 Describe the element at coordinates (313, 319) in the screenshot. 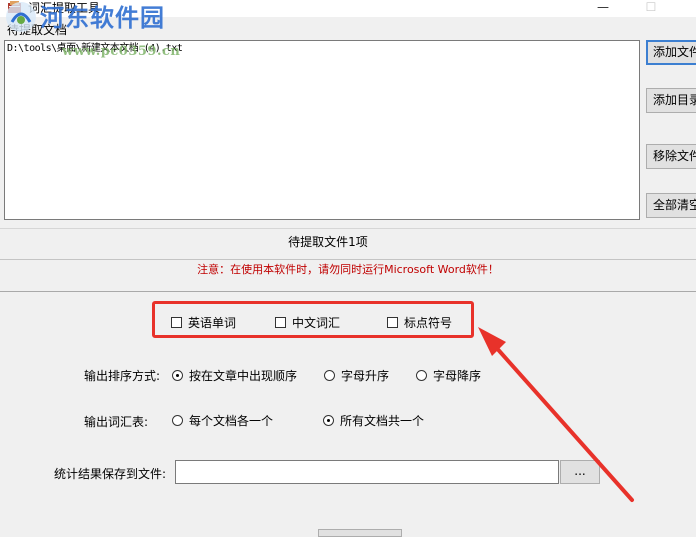

I see `highlight-annotation` at that location.